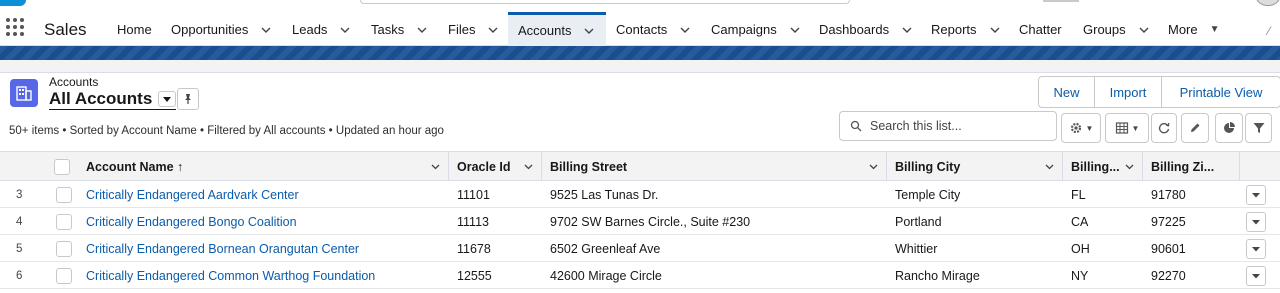 This screenshot has height=293, width=1280. Describe the element at coordinates (918, 221) in the screenshot. I see `billing-city-cell: Portland` at that location.